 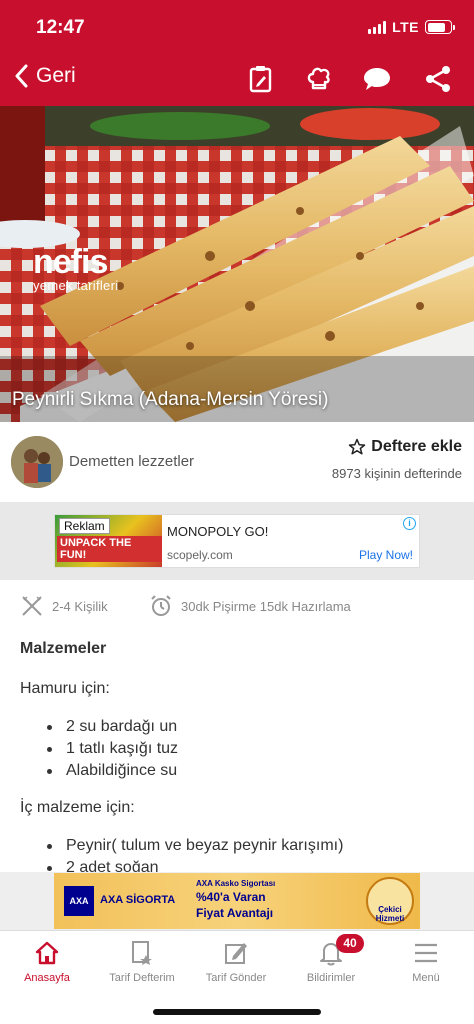 I want to click on saved-count: 8973 kişinin defterinde, so click(x=396, y=473).